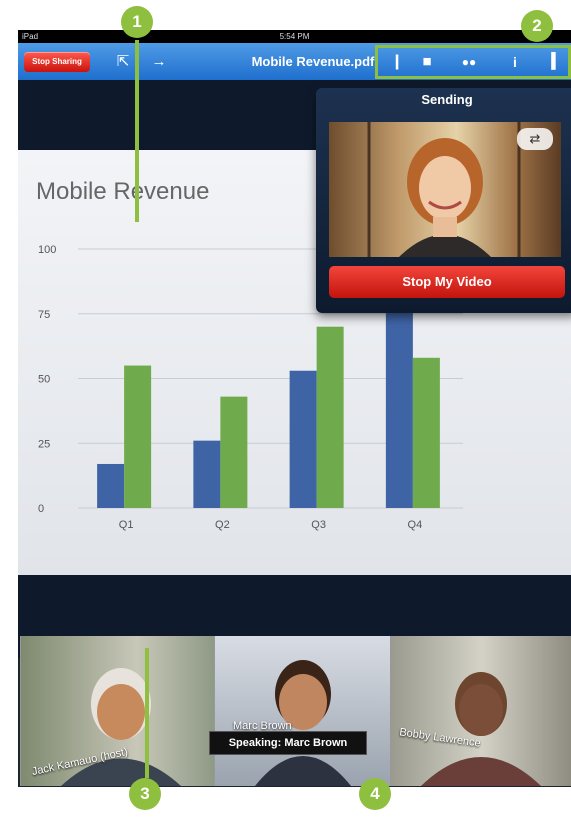 This screenshot has height=817, width=571. What do you see at coordinates (537, 26) in the screenshot?
I see `callout-2: 2` at bounding box center [537, 26].